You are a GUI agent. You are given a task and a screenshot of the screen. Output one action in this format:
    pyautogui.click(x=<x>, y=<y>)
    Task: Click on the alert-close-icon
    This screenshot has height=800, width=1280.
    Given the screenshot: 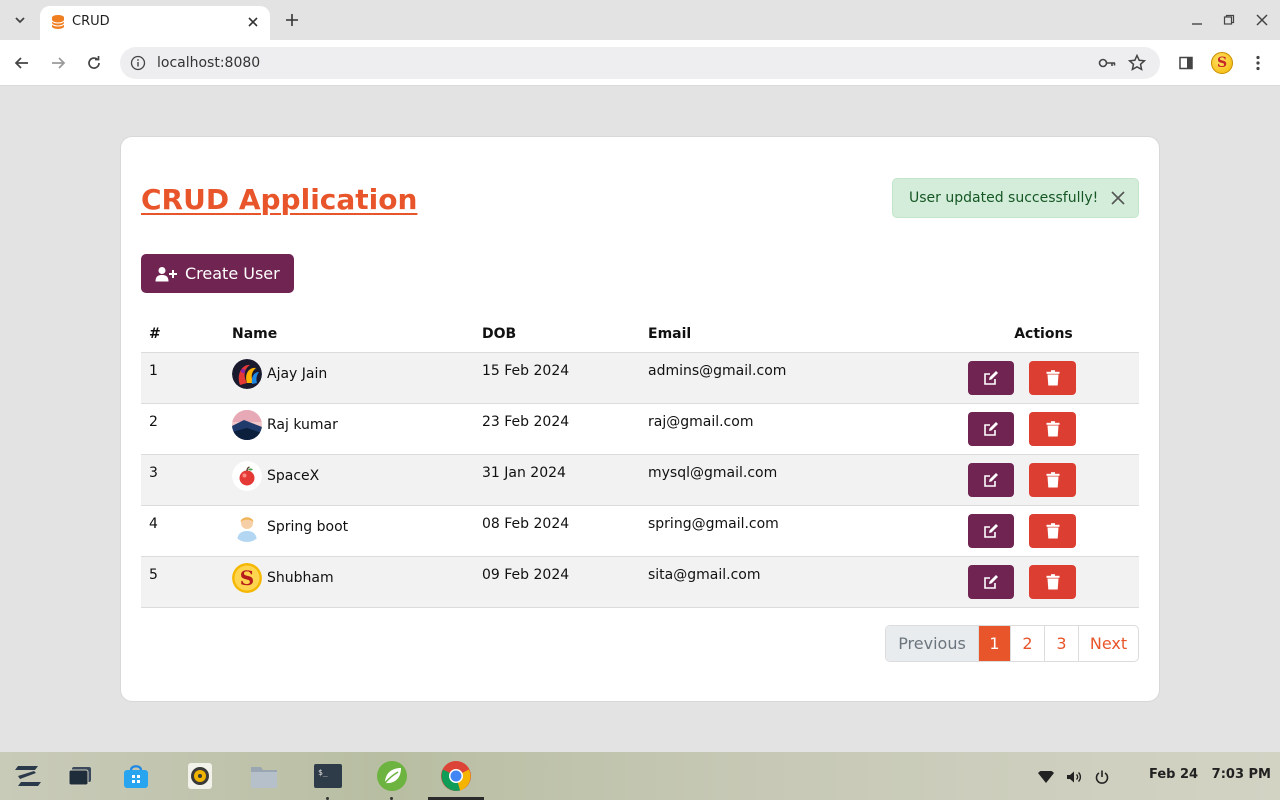 What is the action you would take?
    pyautogui.click(x=1118, y=198)
    